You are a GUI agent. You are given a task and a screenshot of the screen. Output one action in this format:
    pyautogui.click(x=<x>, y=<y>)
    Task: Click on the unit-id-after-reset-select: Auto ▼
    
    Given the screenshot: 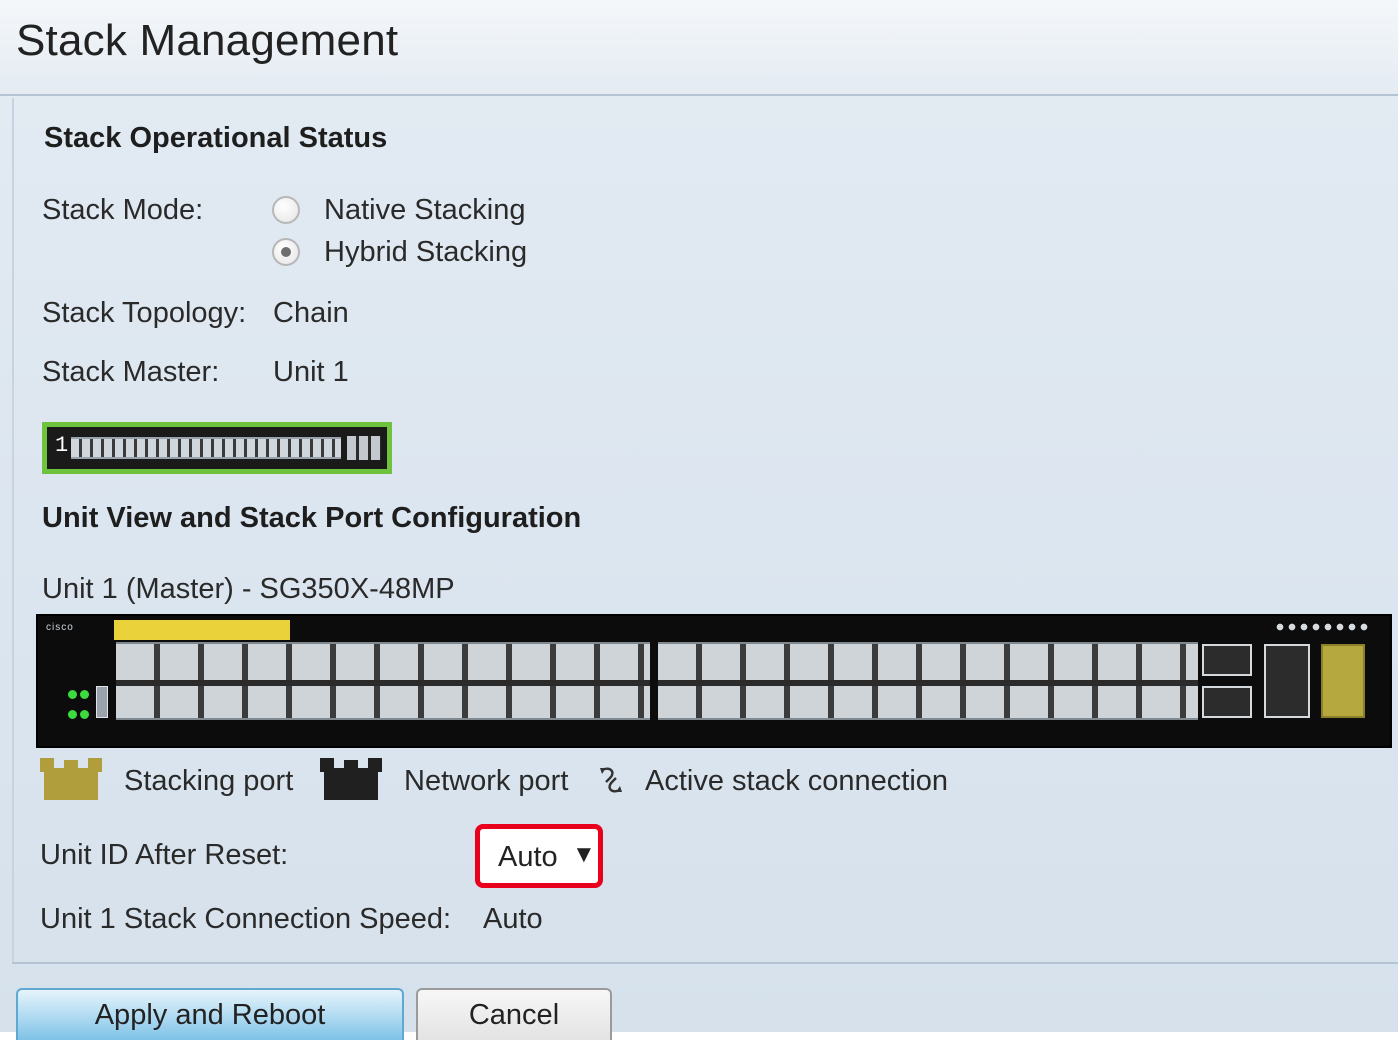 What is the action you would take?
    pyautogui.click(x=541, y=856)
    